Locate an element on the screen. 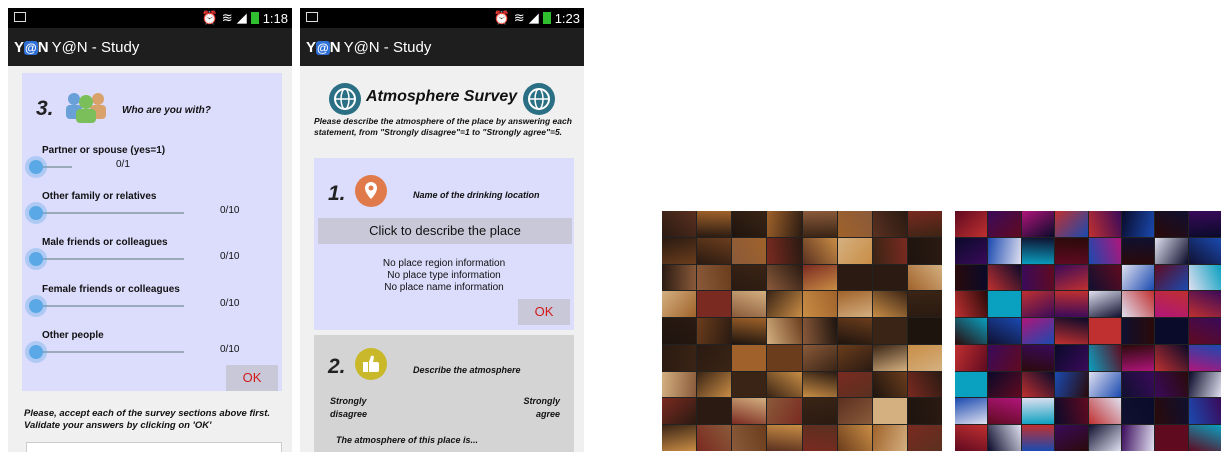 The width and height of the screenshot is (1221, 452). place-region-info: No place region information is located at coordinates (444, 263).